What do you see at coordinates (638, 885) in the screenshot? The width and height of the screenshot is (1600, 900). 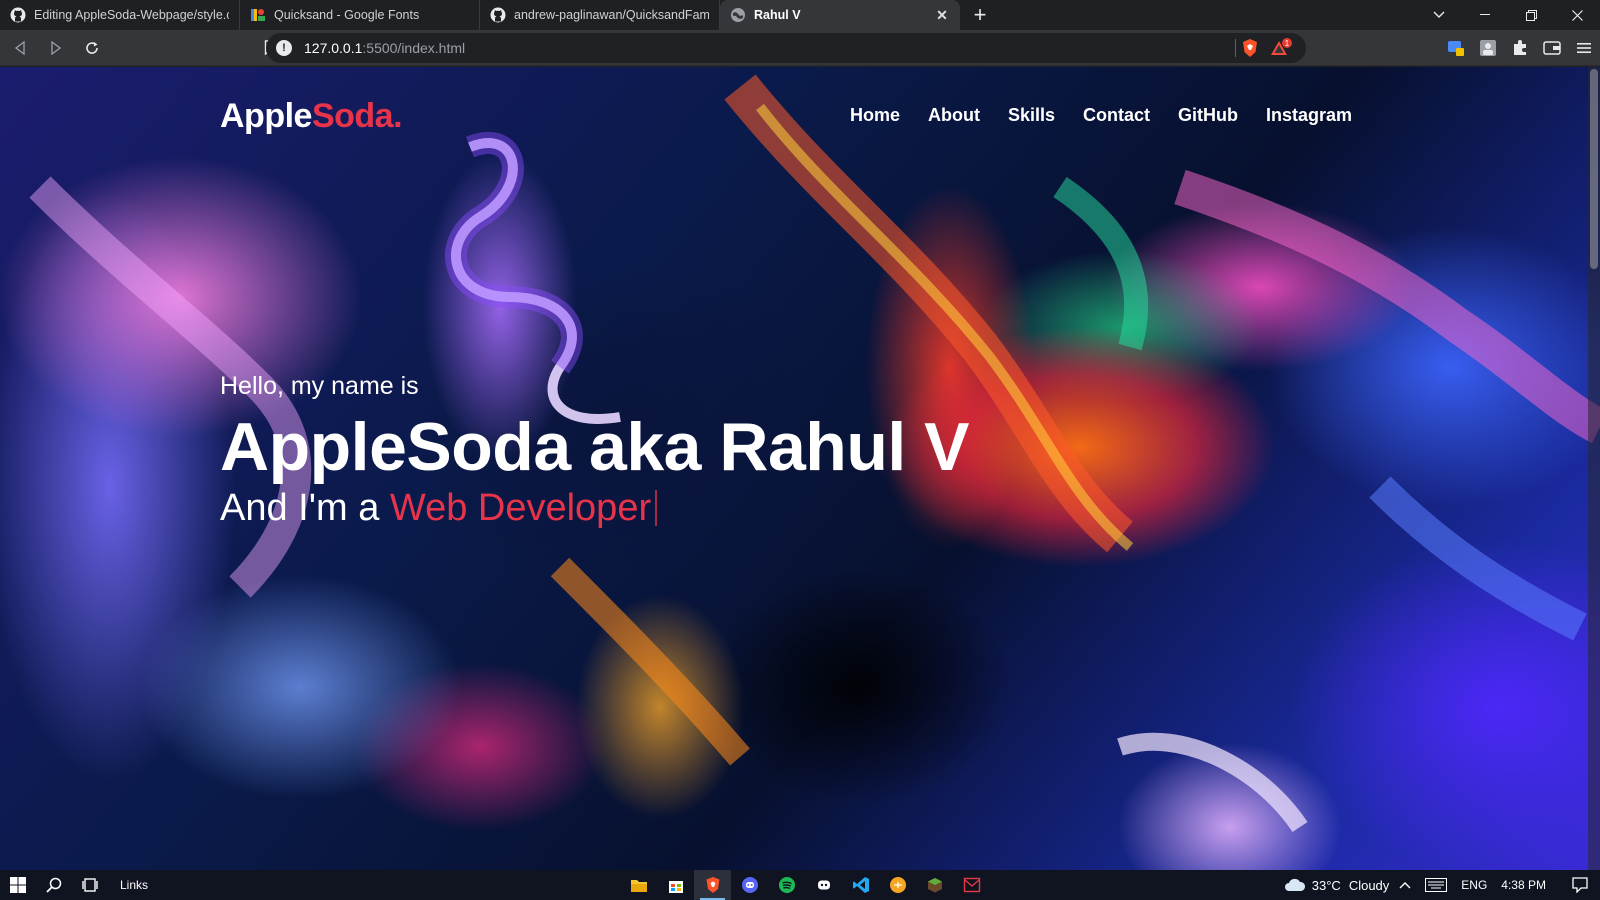 I see `file-explorer-icon` at bounding box center [638, 885].